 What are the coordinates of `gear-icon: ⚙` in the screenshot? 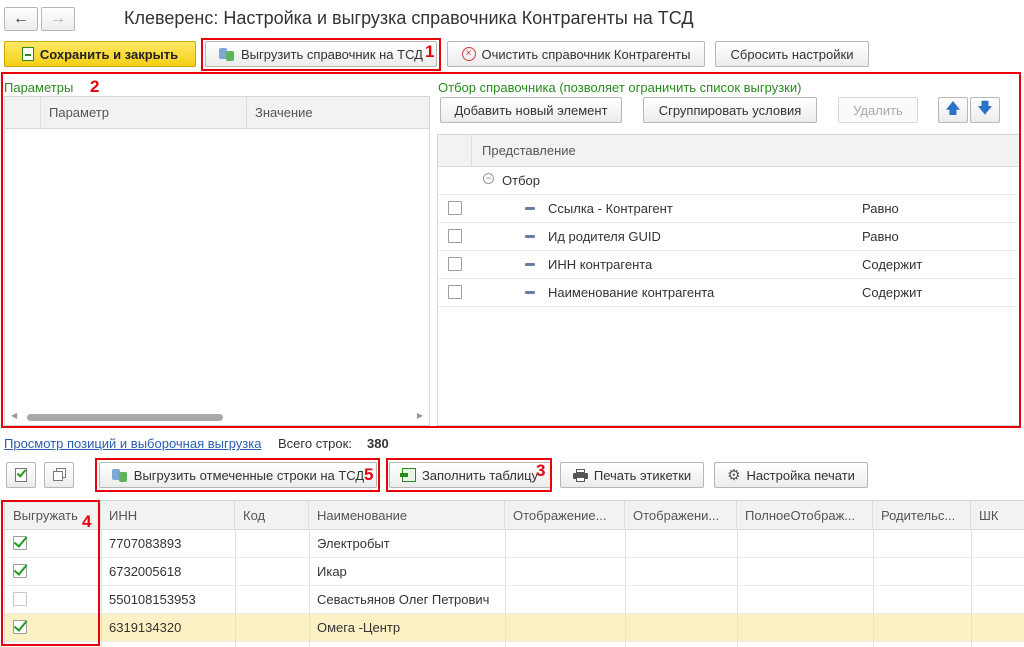 It's located at (734, 475).